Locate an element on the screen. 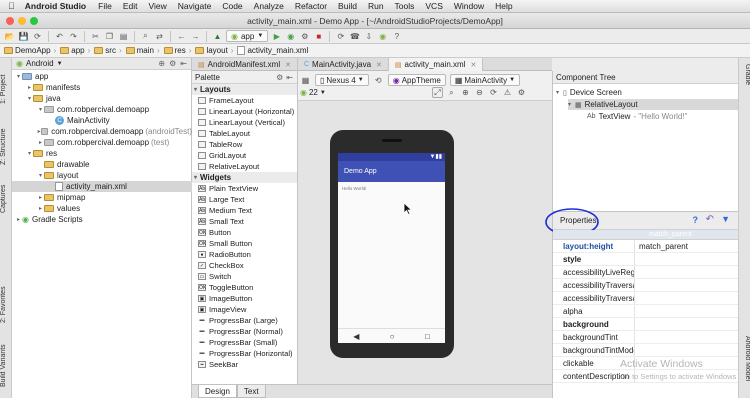  stop-icon: ■ is located at coordinates (318, 36).